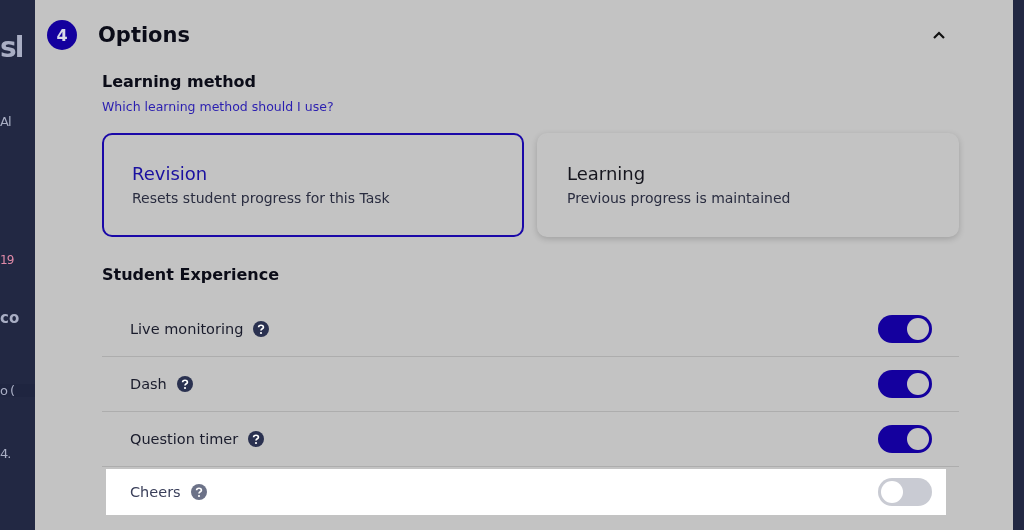 The image size is (1024, 530). I want to click on step-number-badge: 4, so click(62, 35).